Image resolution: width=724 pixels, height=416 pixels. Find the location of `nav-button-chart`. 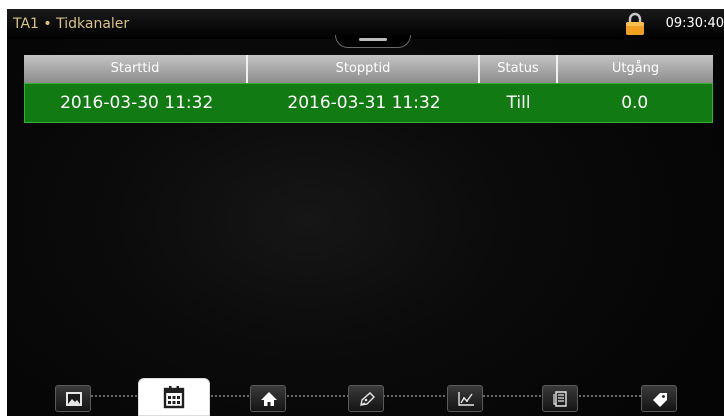

nav-button-chart is located at coordinates (465, 398).